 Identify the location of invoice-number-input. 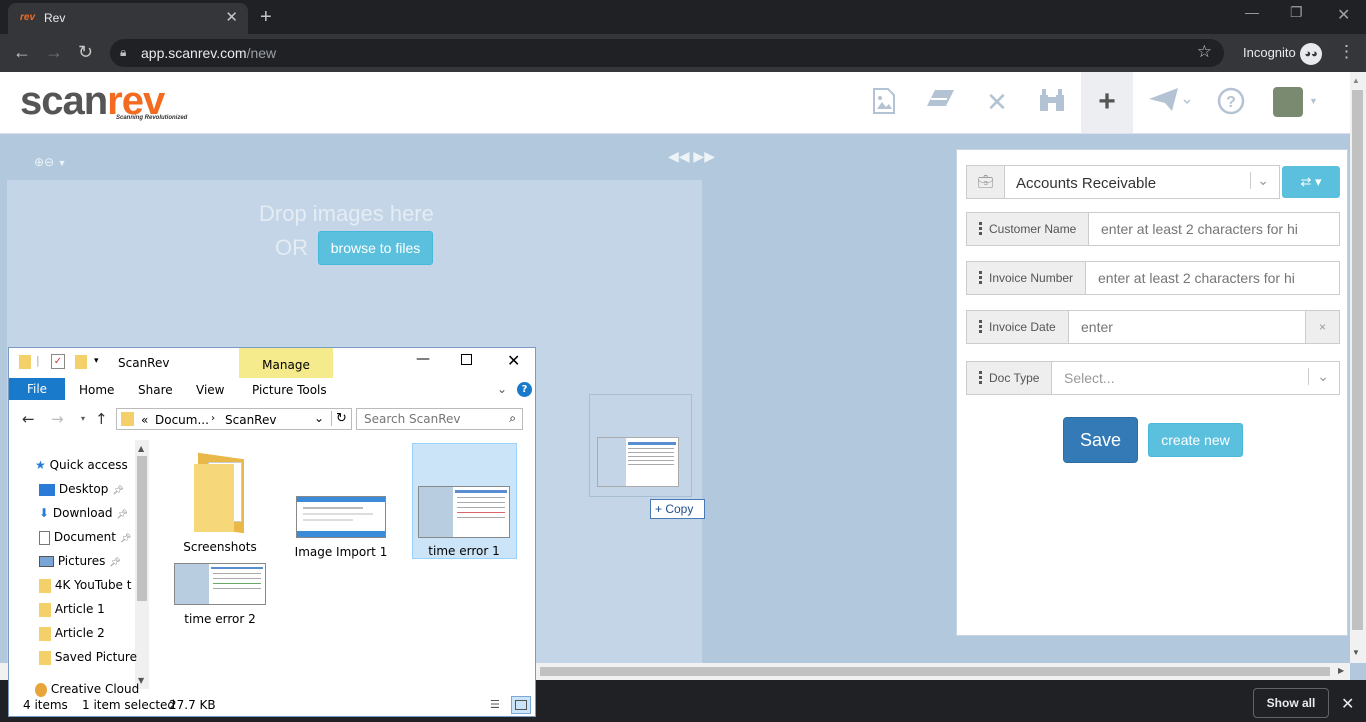
(1212, 278).